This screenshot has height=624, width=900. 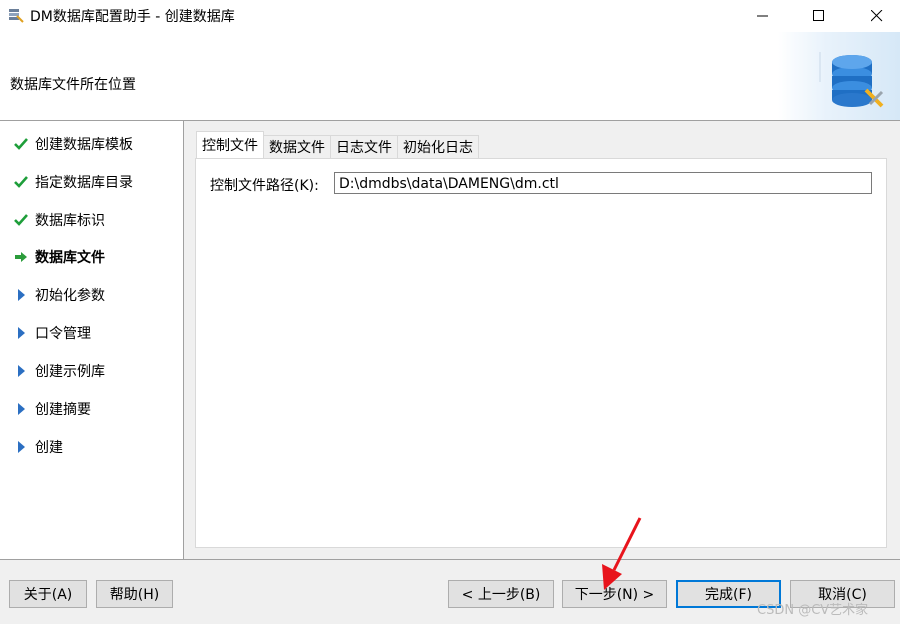 What do you see at coordinates (603, 183) in the screenshot?
I see `control-file-path-input: D:\dmdbs\data\DAMENG\dm.ctl` at bounding box center [603, 183].